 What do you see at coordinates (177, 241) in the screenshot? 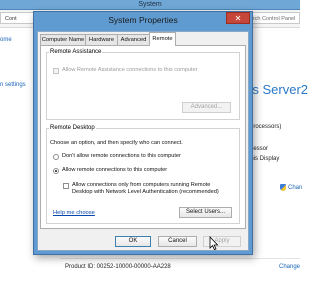
I see `cancel-button: Cancel` at bounding box center [177, 241].